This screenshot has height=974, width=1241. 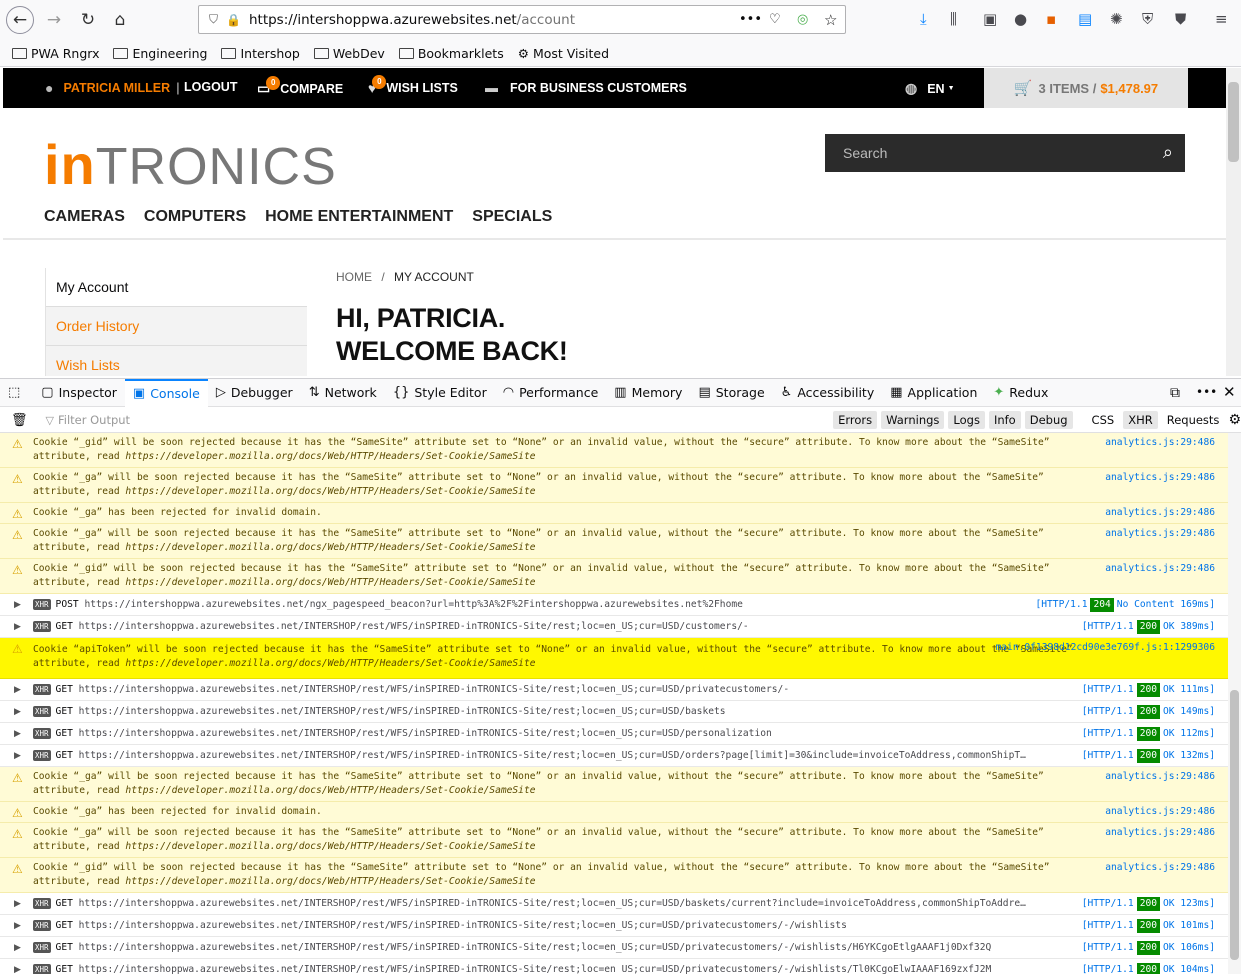 What do you see at coordinates (359, 217) in the screenshot?
I see `nav-item-home-entertainment: HOME ENTERTAINMENT` at bounding box center [359, 217].